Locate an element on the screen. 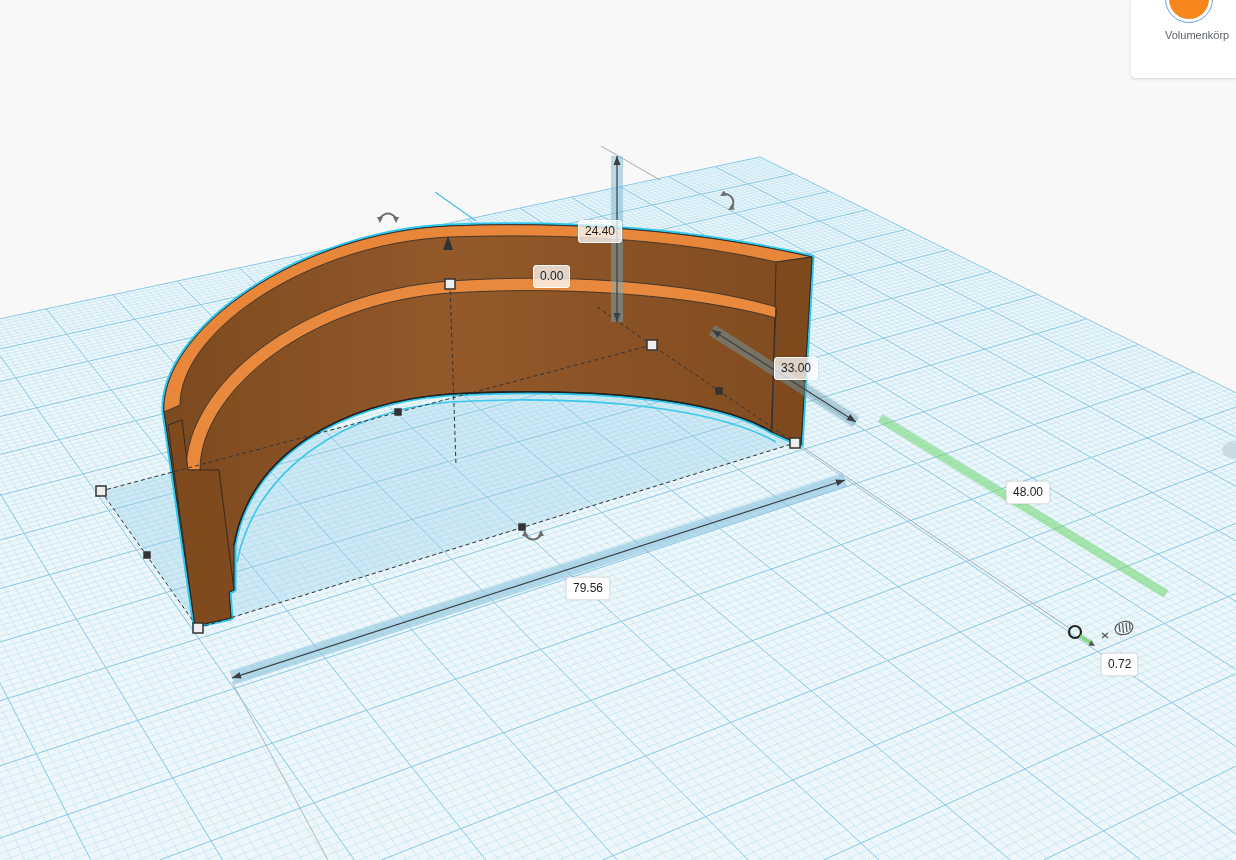 The image size is (1236, 860). x-mark-icon is located at coordinates (1105, 635).